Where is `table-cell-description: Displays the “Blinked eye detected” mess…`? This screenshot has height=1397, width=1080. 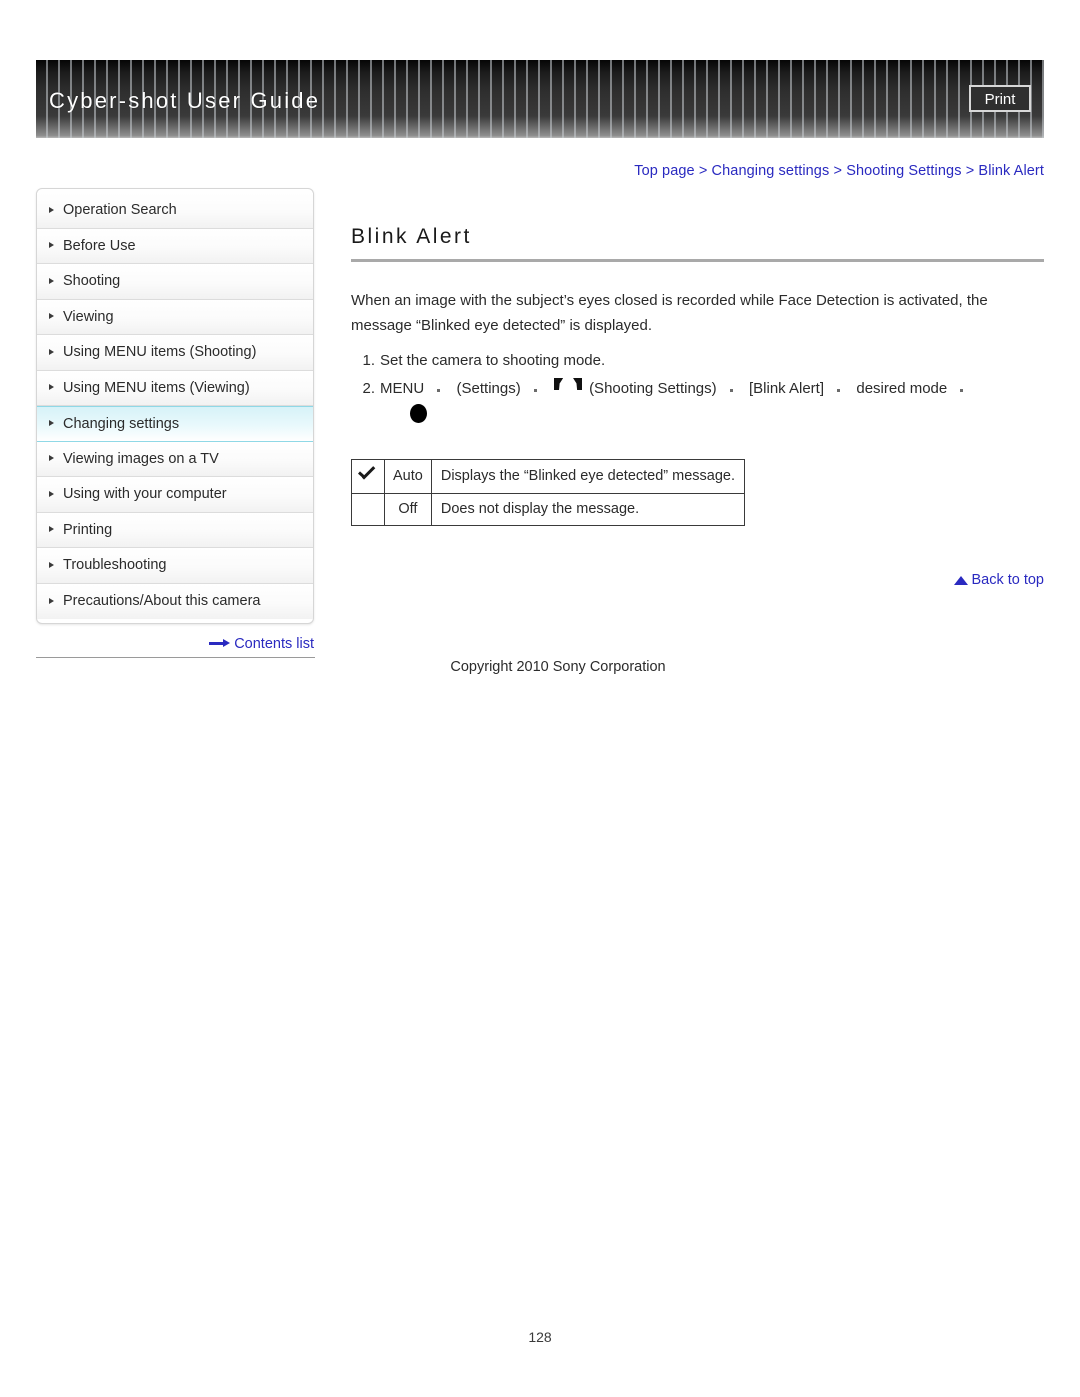
table-cell-description: Displays the “Blinked eye detected” mess… is located at coordinates (588, 476).